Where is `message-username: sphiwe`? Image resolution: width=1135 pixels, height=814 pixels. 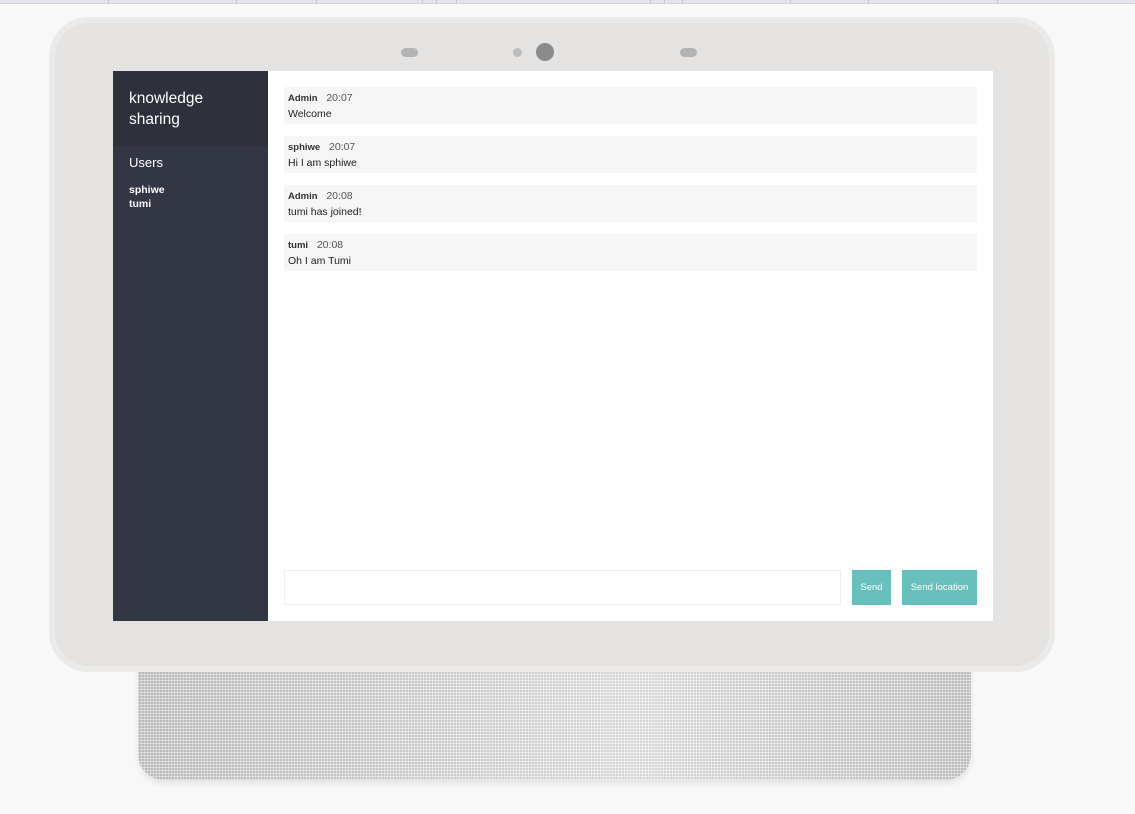
message-username: sphiwe is located at coordinates (304, 147).